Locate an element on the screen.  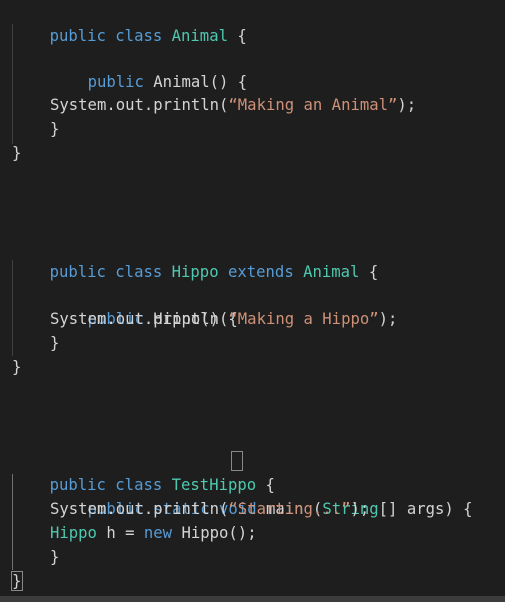
code-line: Hippo h = new Hippo(); is located at coordinates (134, 533).